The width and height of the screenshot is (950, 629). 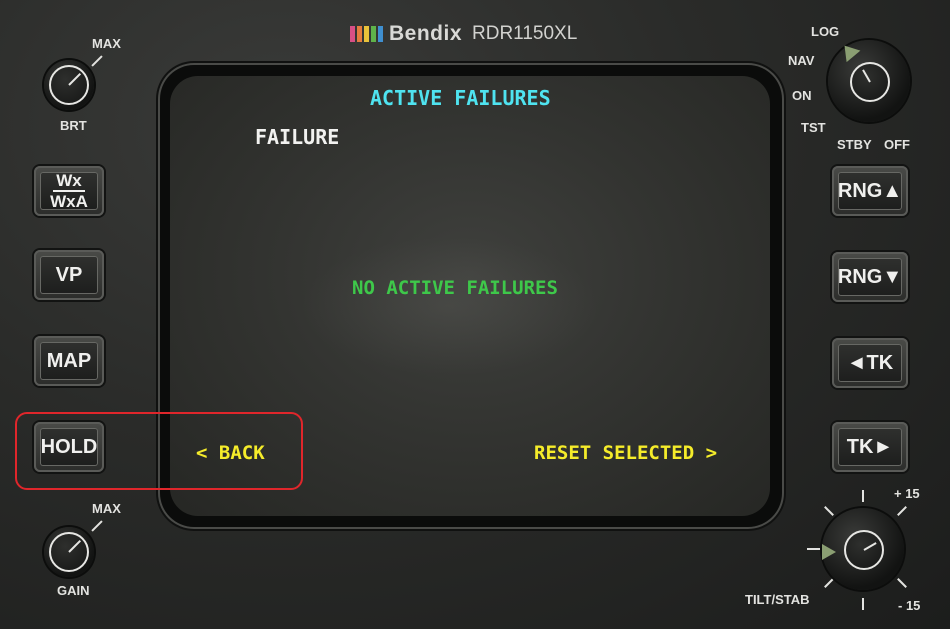 What do you see at coordinates (825, 31) in the screenshot?
I see `mode-log-label: LOG` at bounding box center [825, 31].